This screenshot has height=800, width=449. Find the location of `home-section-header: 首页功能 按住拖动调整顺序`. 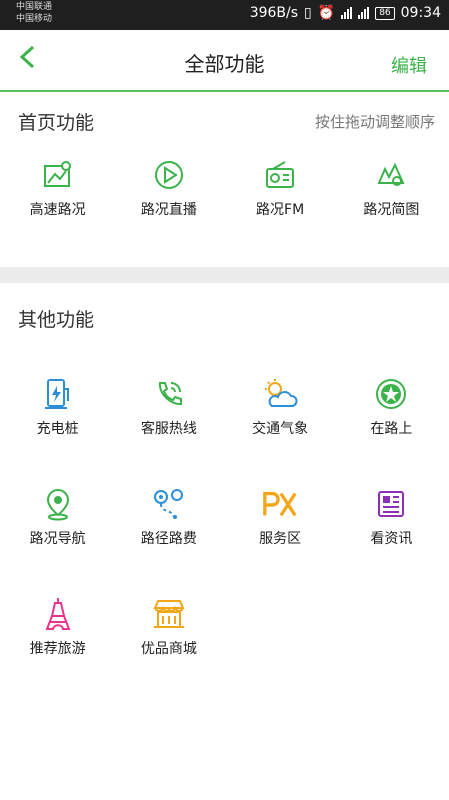

home-section-header: 首页功能 按住拖动调整顺序 is located at coordinates (224, 121).